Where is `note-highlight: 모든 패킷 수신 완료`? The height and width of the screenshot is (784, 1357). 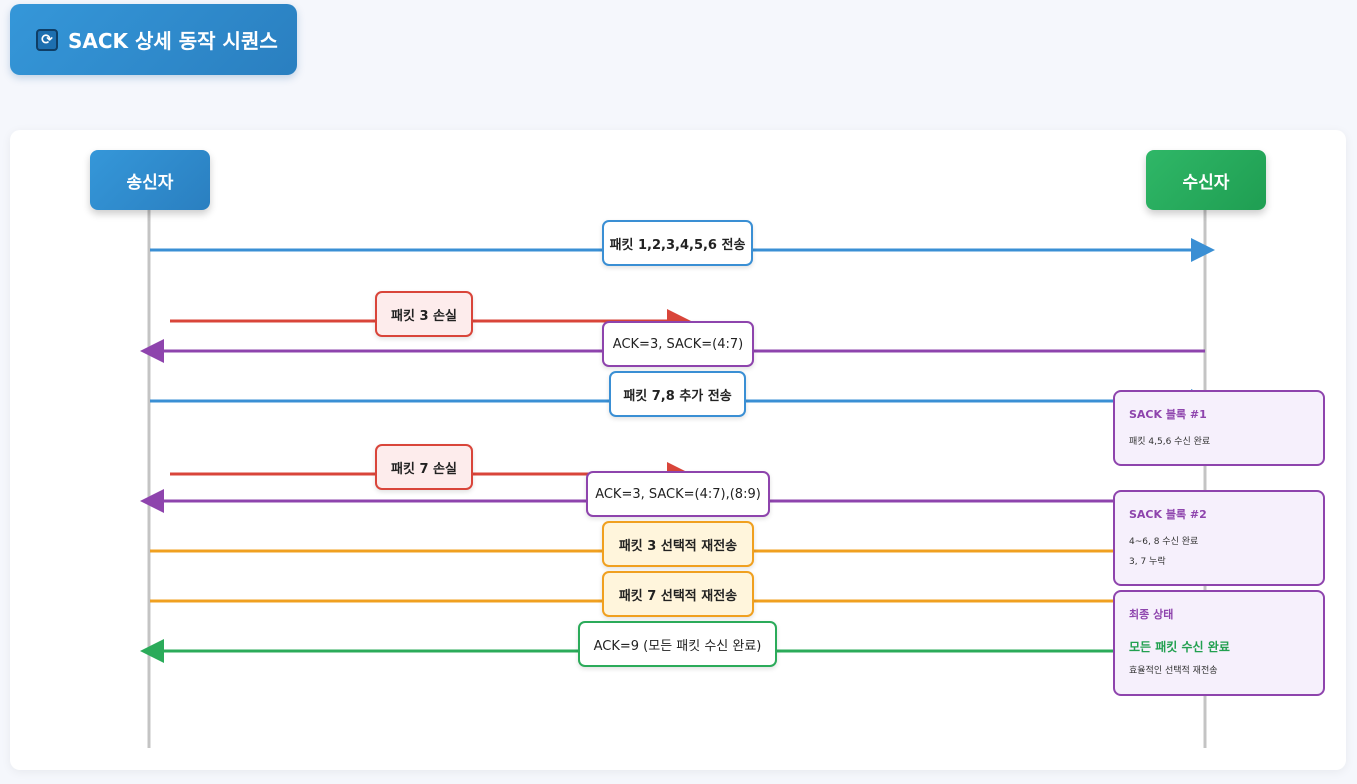
note-highlight: 모든 패킷 수신 완료 is located at coordinates (1179, 647).